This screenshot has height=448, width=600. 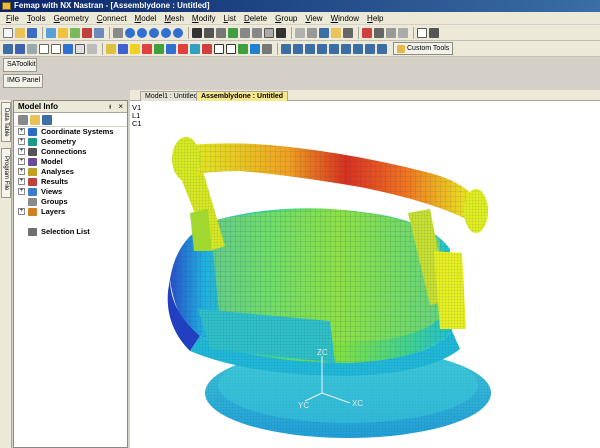 I want to click on render-icon, so click(x=367, y=32).